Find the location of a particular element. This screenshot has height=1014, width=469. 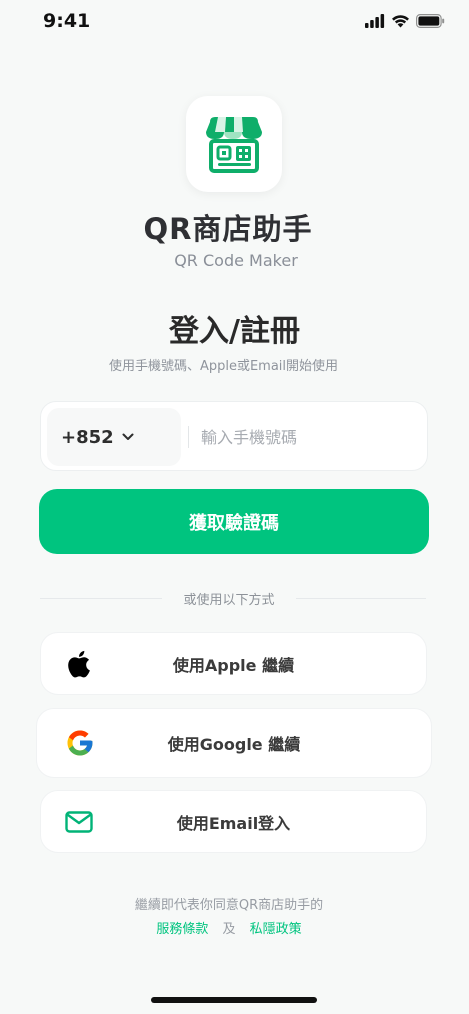

login-with-email-button: 使用Email登入 is located at coordinates (233, 821).